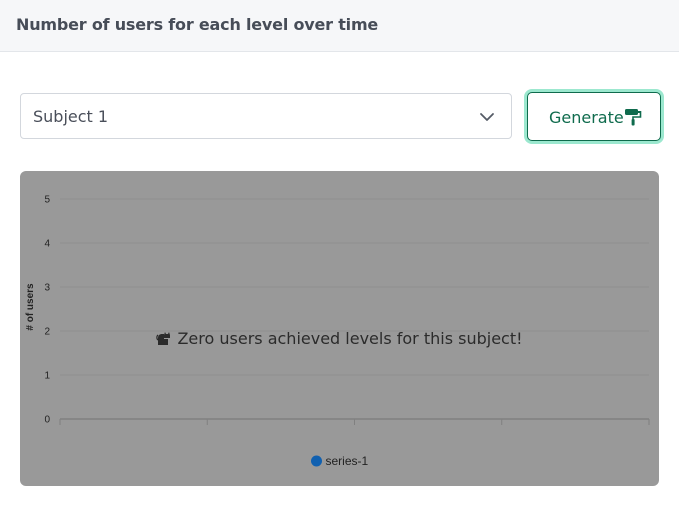  Describe the element at coordinates (47, 420) in the screenshot. I see `y-tick-label: 0` at that location.